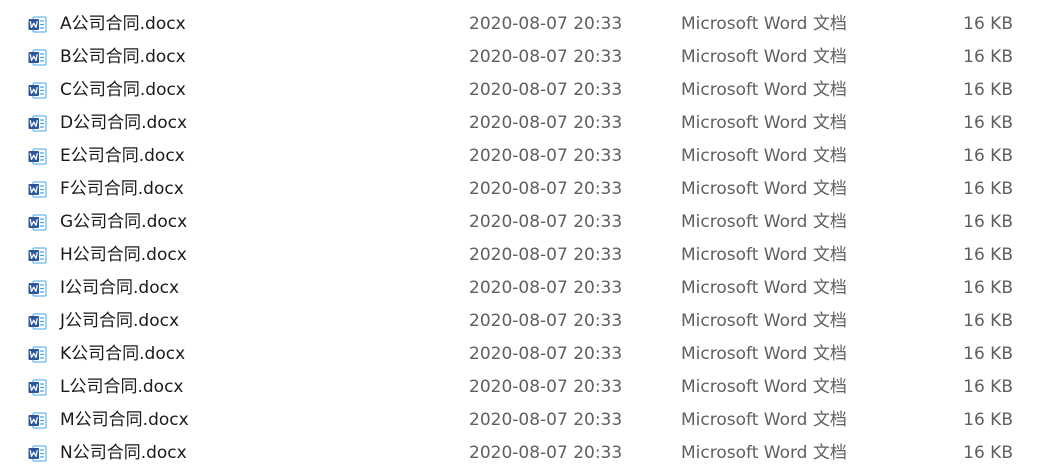 The image size is (1044, 476). Describe the element at coordinates (119, 321) in the screenshot. I see `file-name: J公司合同.docx` at that location.